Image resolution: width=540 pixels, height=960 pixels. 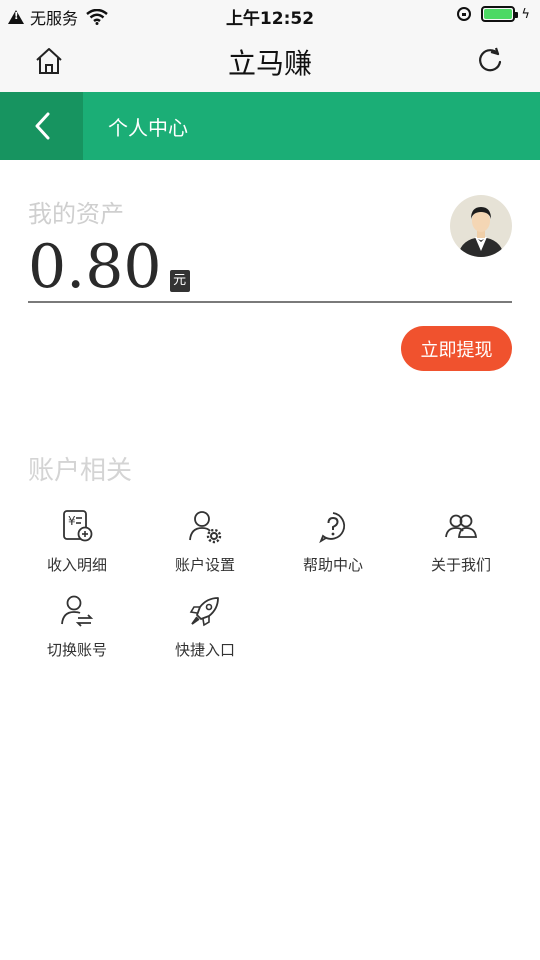 What do you see at coordinates (270, 15) in the screenshot?
I see `status-bar: 无服务 上午12:52 ϟ` at bounding box center [270, 15].